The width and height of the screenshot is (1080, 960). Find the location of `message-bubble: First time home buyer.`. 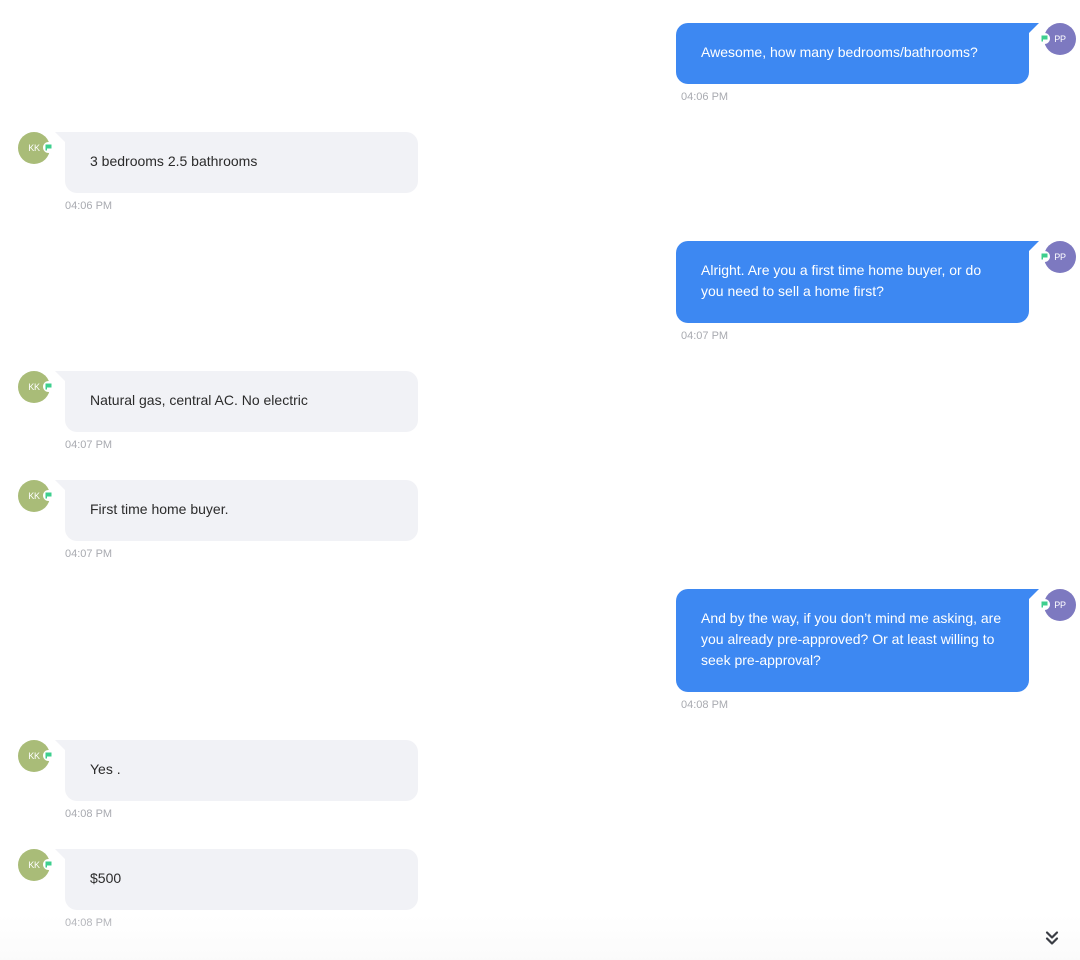

message-bubble: First time home buyer. is located at coordinates (241, 510).